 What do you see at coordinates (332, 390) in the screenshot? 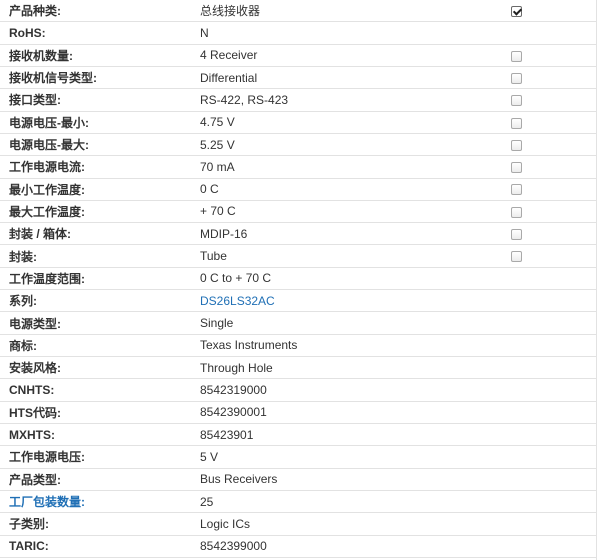
I see `spec-value-cell: 8542319000` at bounding box center [332, 390].